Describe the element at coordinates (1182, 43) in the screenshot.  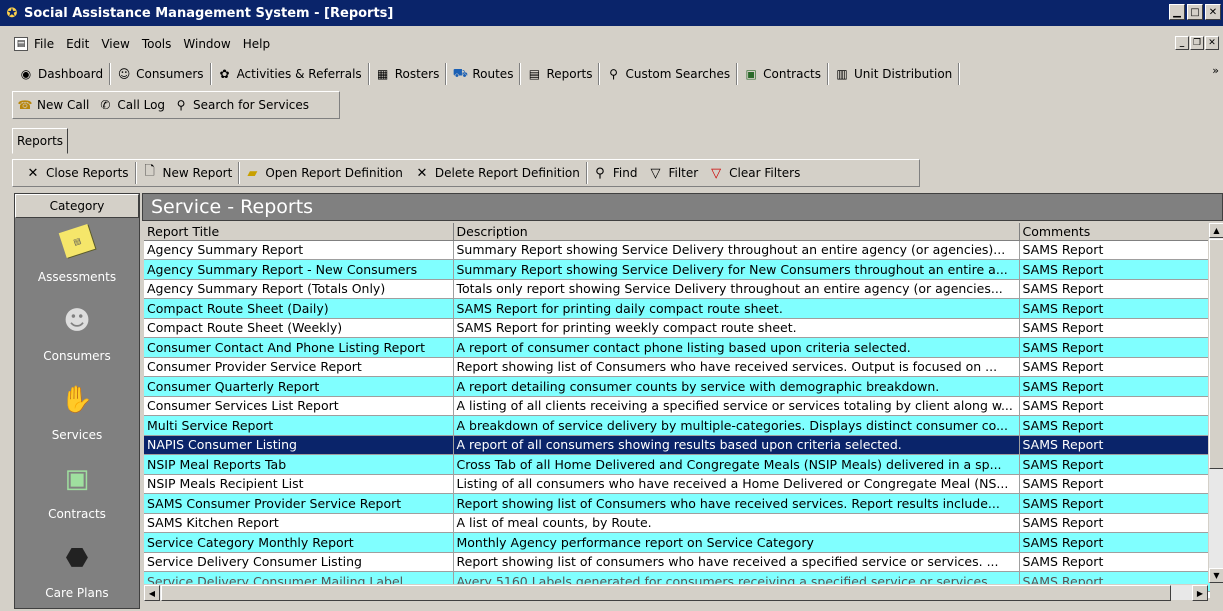
I see `mdi-minimize-button: _` at that location.